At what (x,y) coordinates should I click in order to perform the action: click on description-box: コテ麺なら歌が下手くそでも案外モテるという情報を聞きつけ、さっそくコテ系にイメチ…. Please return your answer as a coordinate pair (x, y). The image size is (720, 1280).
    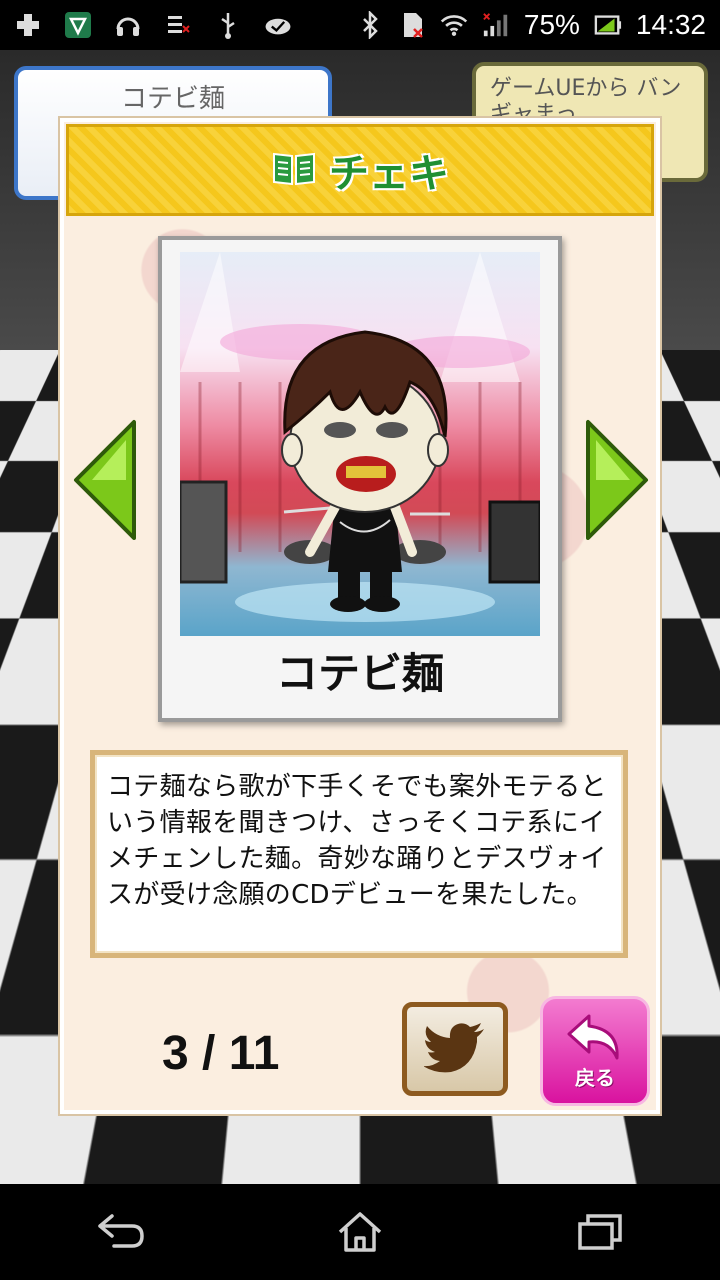
    Looking at the image, I should click on (359, 854).